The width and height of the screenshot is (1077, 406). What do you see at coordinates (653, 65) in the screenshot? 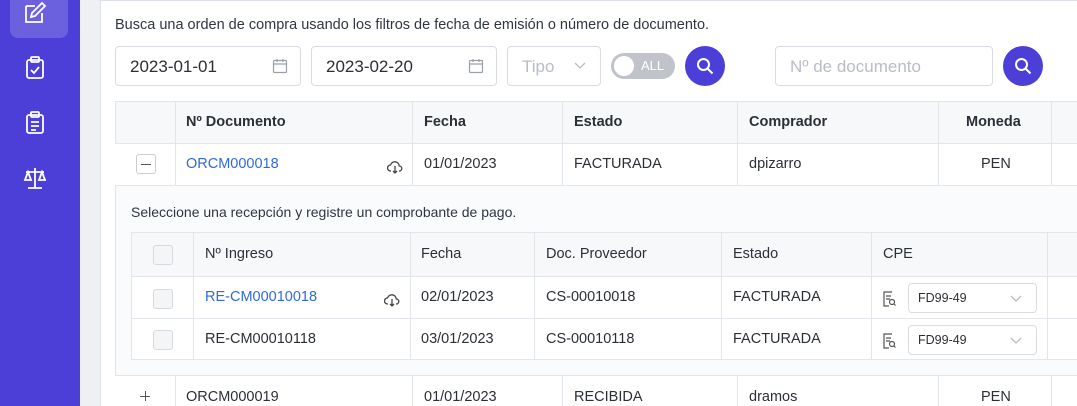
I see `toggle-label: ALL` at bounding box center [653, 65].